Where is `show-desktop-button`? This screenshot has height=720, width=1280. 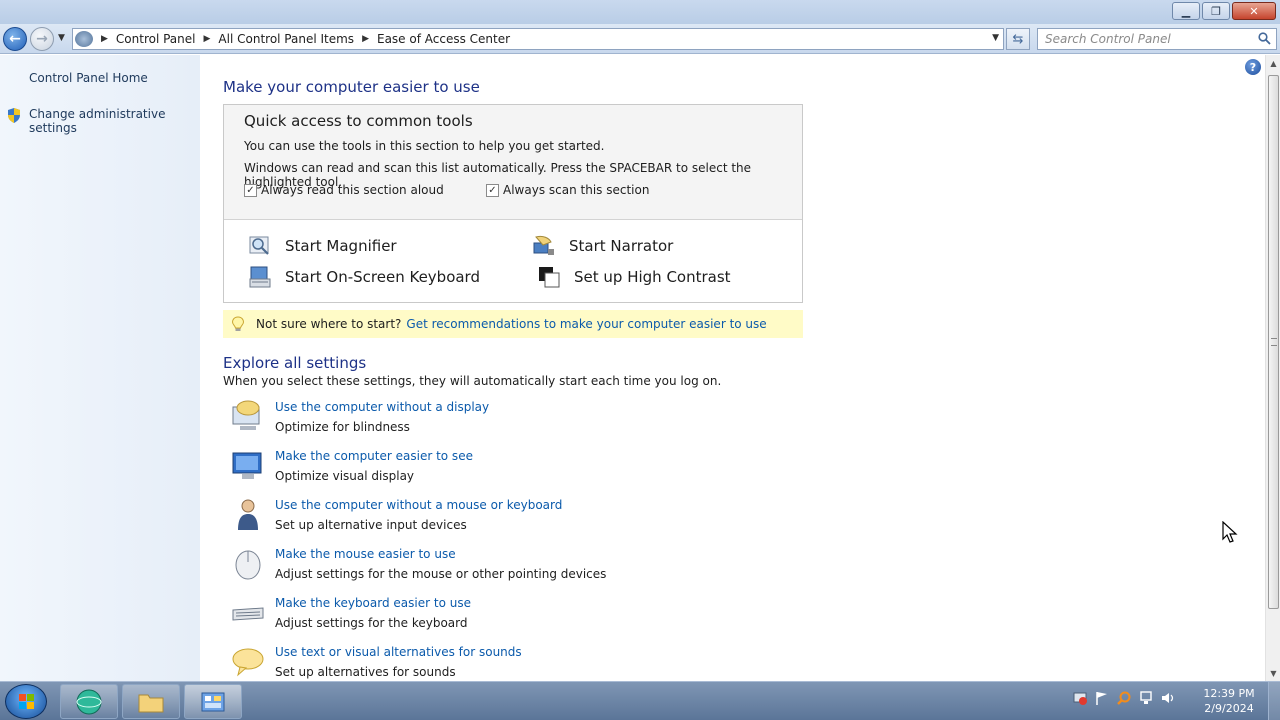
show-desktop-button is located at coordinates (1274, 701).